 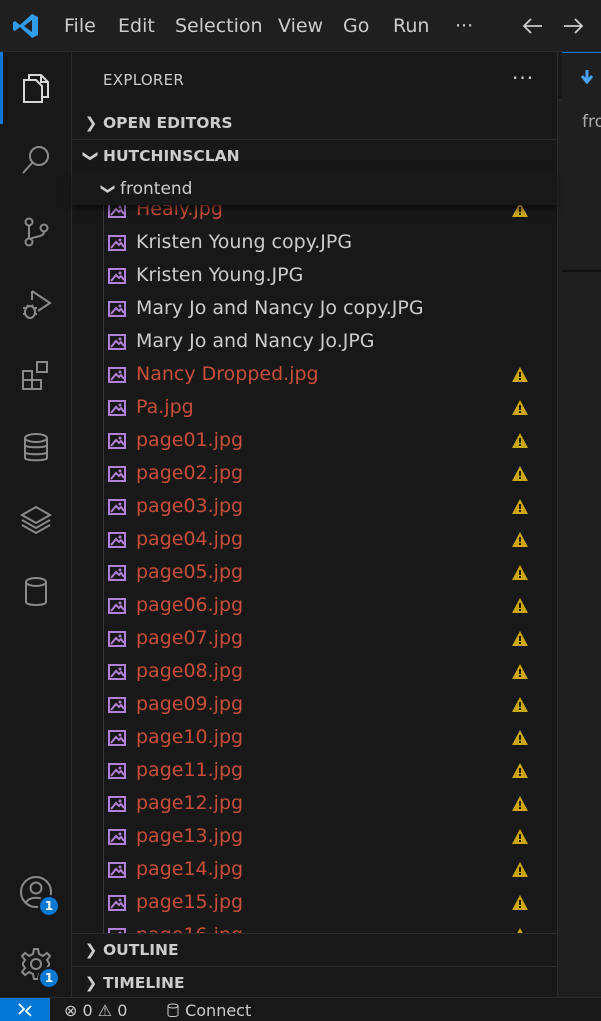 What do you see at coordinates (49, 906) in the screenshot?
I see `accounts-badge: 1` at bounding box center [49, 906].